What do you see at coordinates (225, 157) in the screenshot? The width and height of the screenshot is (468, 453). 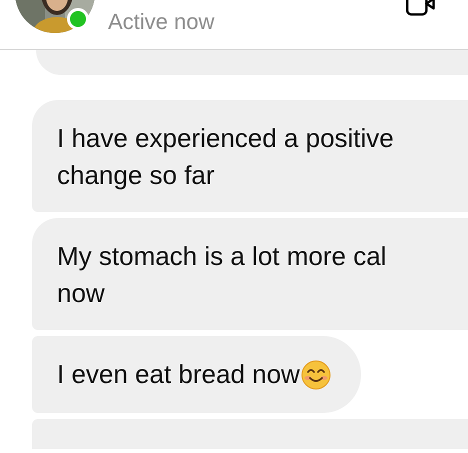 I see `message-text: I have experienced a positive change so far` at bounding box center [225, 157].